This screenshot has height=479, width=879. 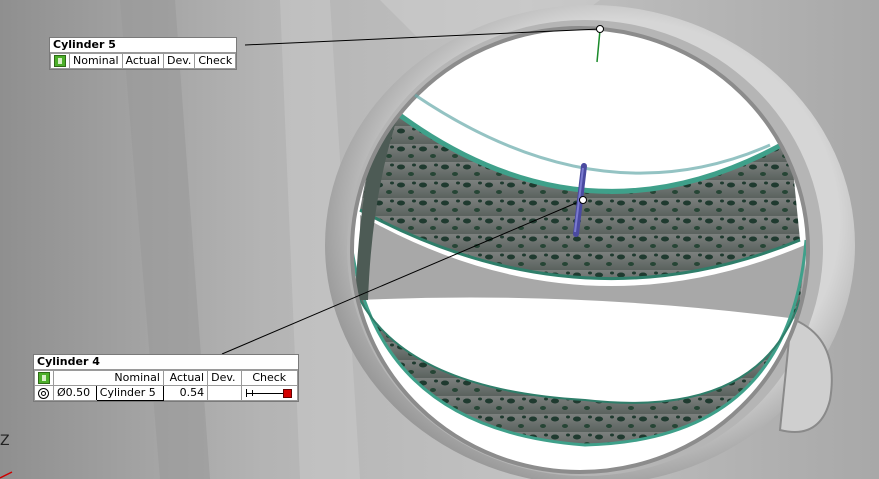 I want to click on cylinder5-title: Cylinder 5, so click(x=143, y=45).